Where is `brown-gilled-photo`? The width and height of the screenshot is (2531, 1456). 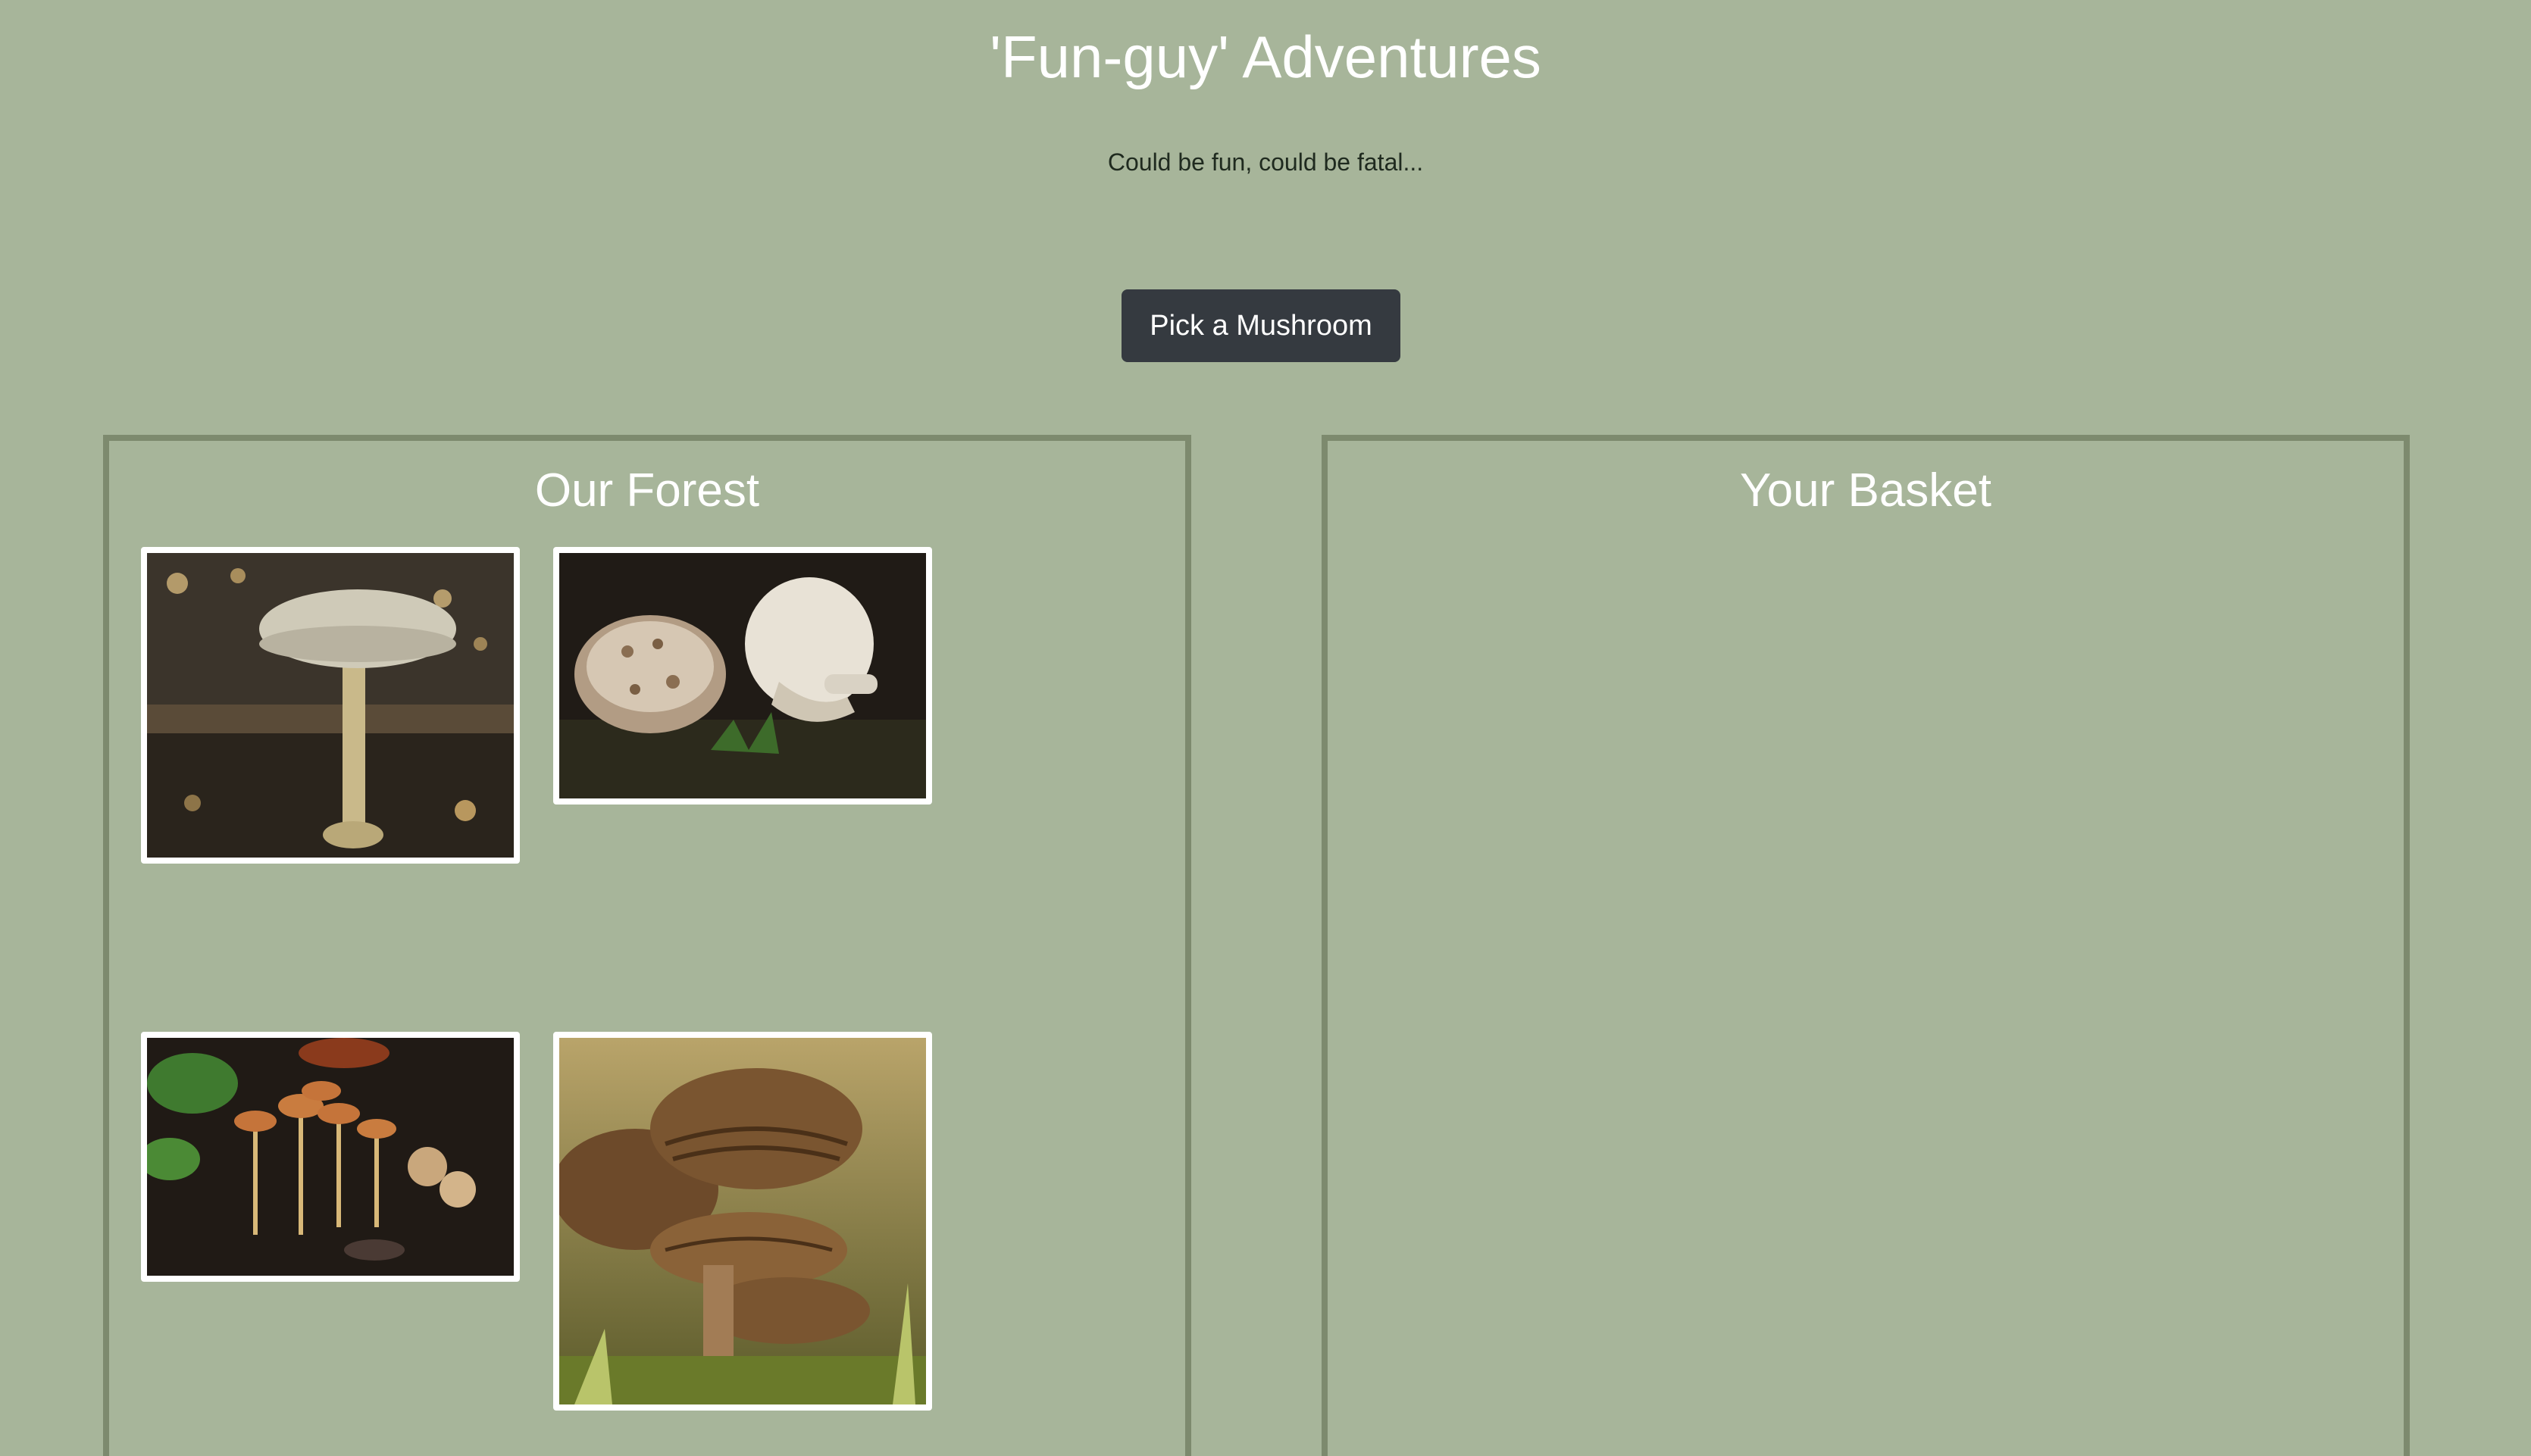 brown-gilled-photo is located at coordinates (742, 1221).